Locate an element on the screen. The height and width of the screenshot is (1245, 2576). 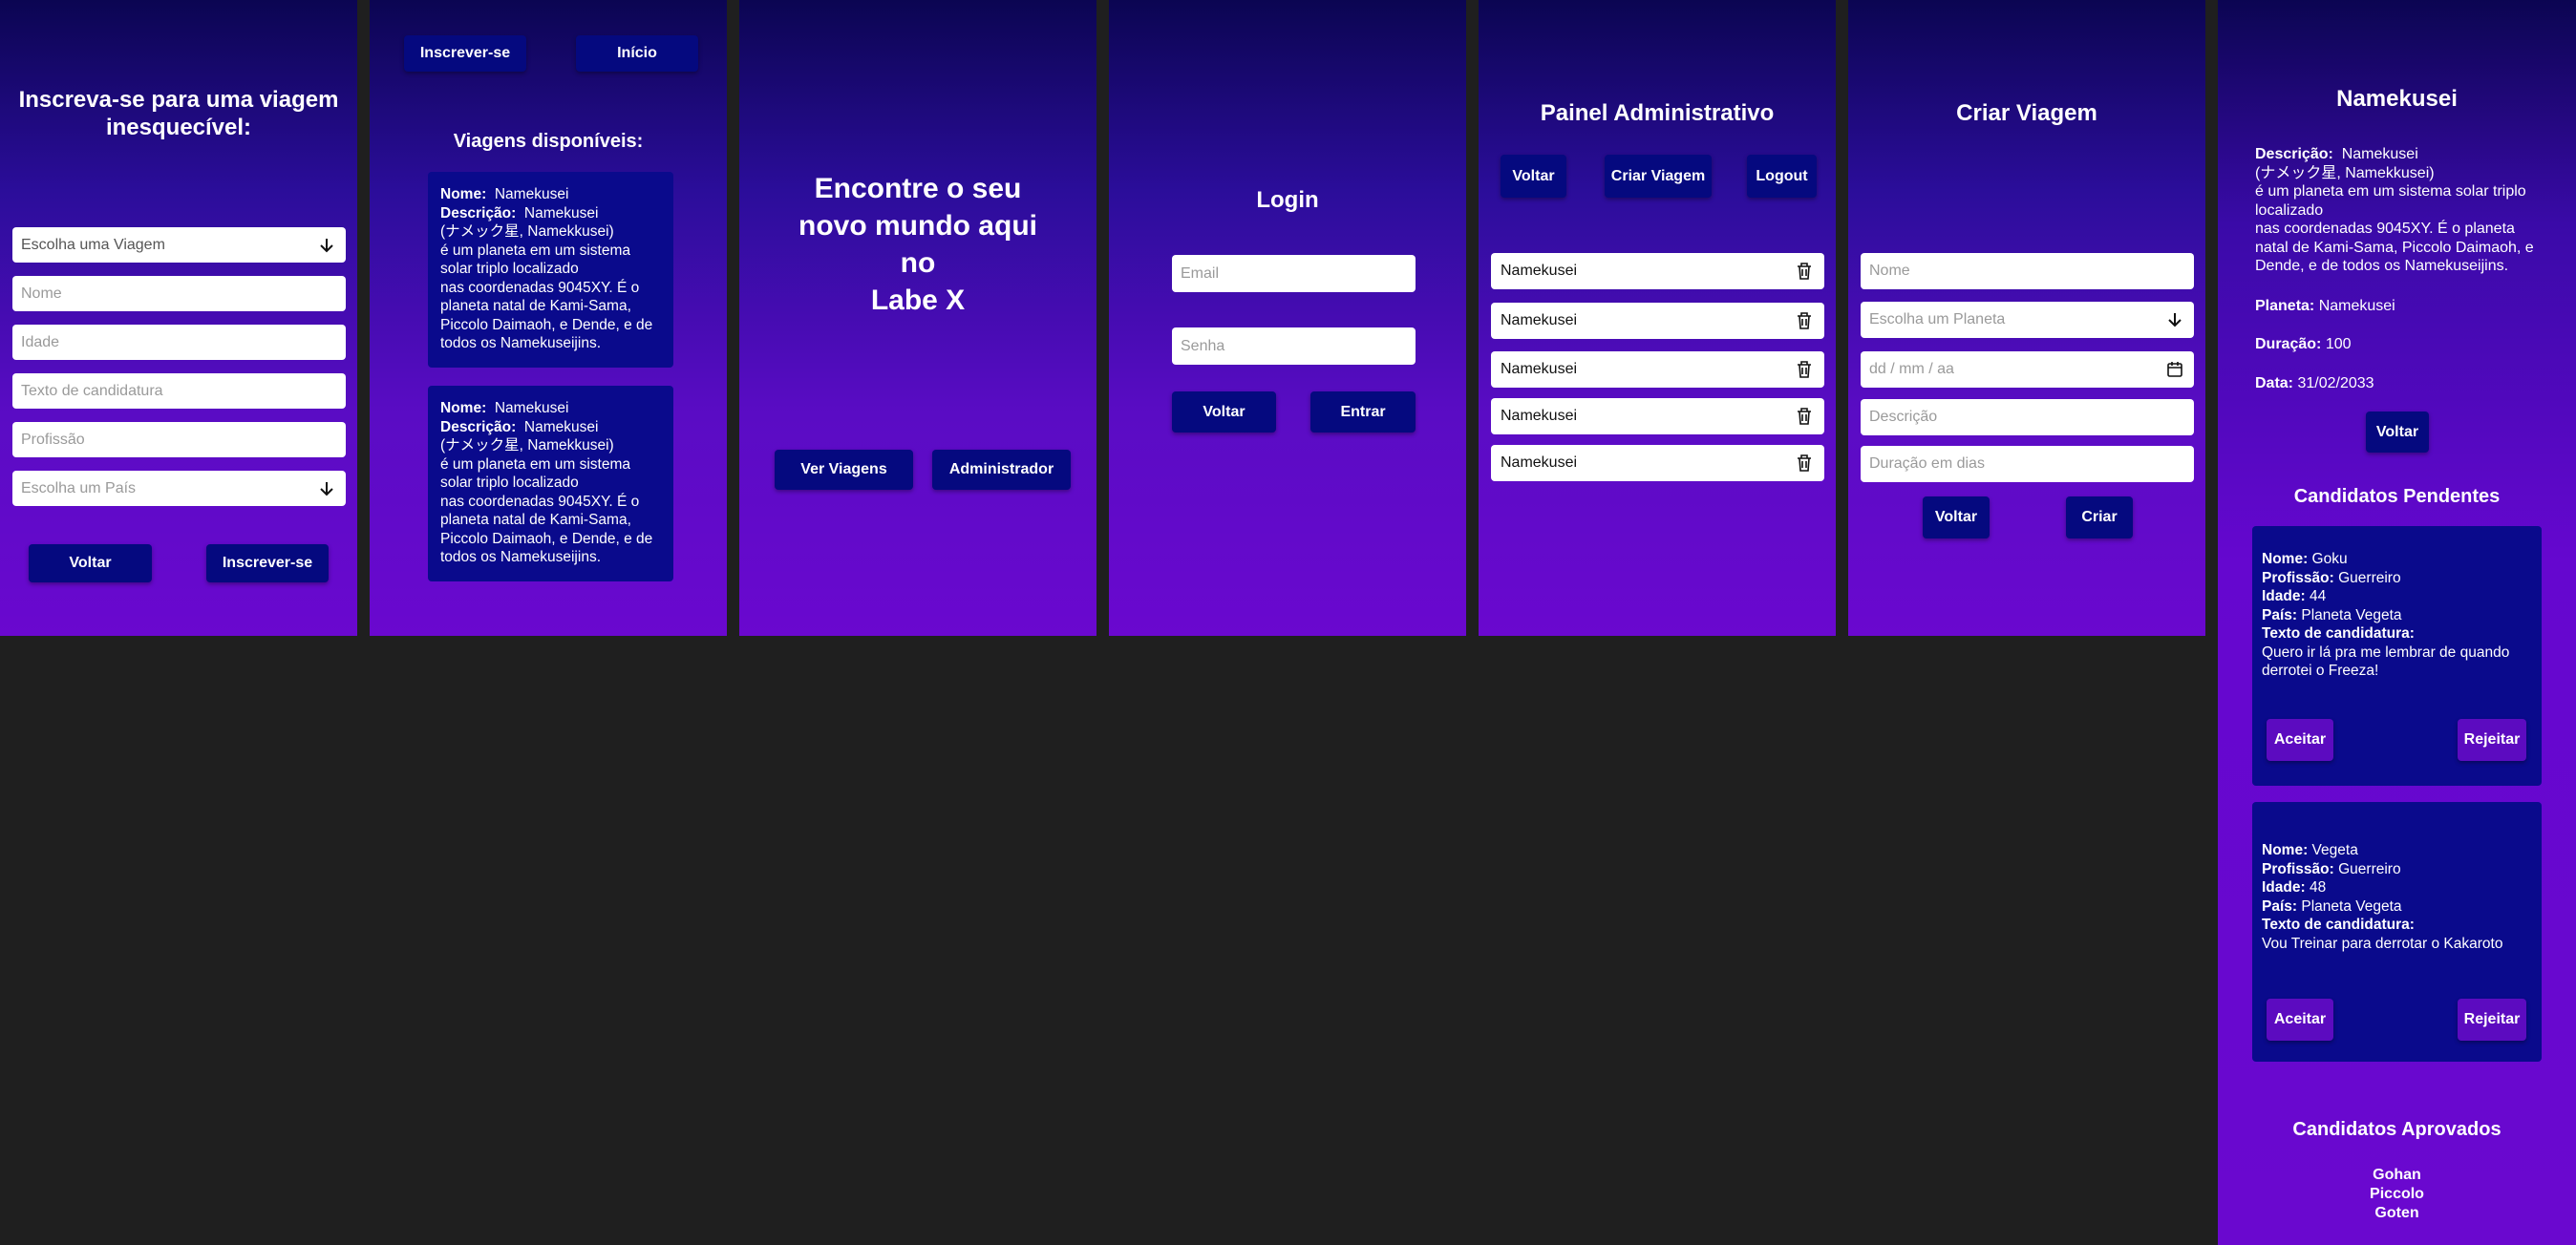
planet-select: Escolha um Planeta is located at coordinates (2027, 320).